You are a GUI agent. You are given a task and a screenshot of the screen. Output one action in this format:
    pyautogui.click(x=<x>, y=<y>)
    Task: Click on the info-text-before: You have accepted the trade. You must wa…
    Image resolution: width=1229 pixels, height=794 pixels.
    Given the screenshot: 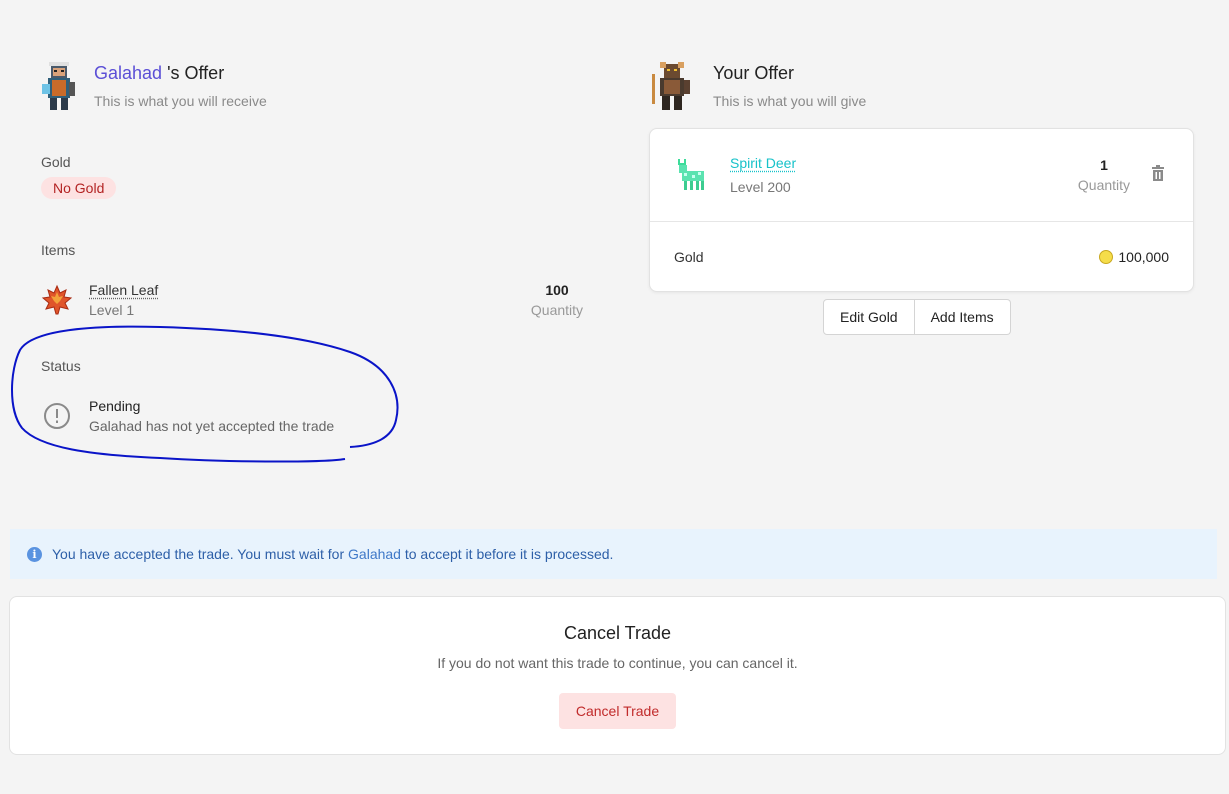 What is the action you would take?
    pyautogui.click(x=200, y=554)
    